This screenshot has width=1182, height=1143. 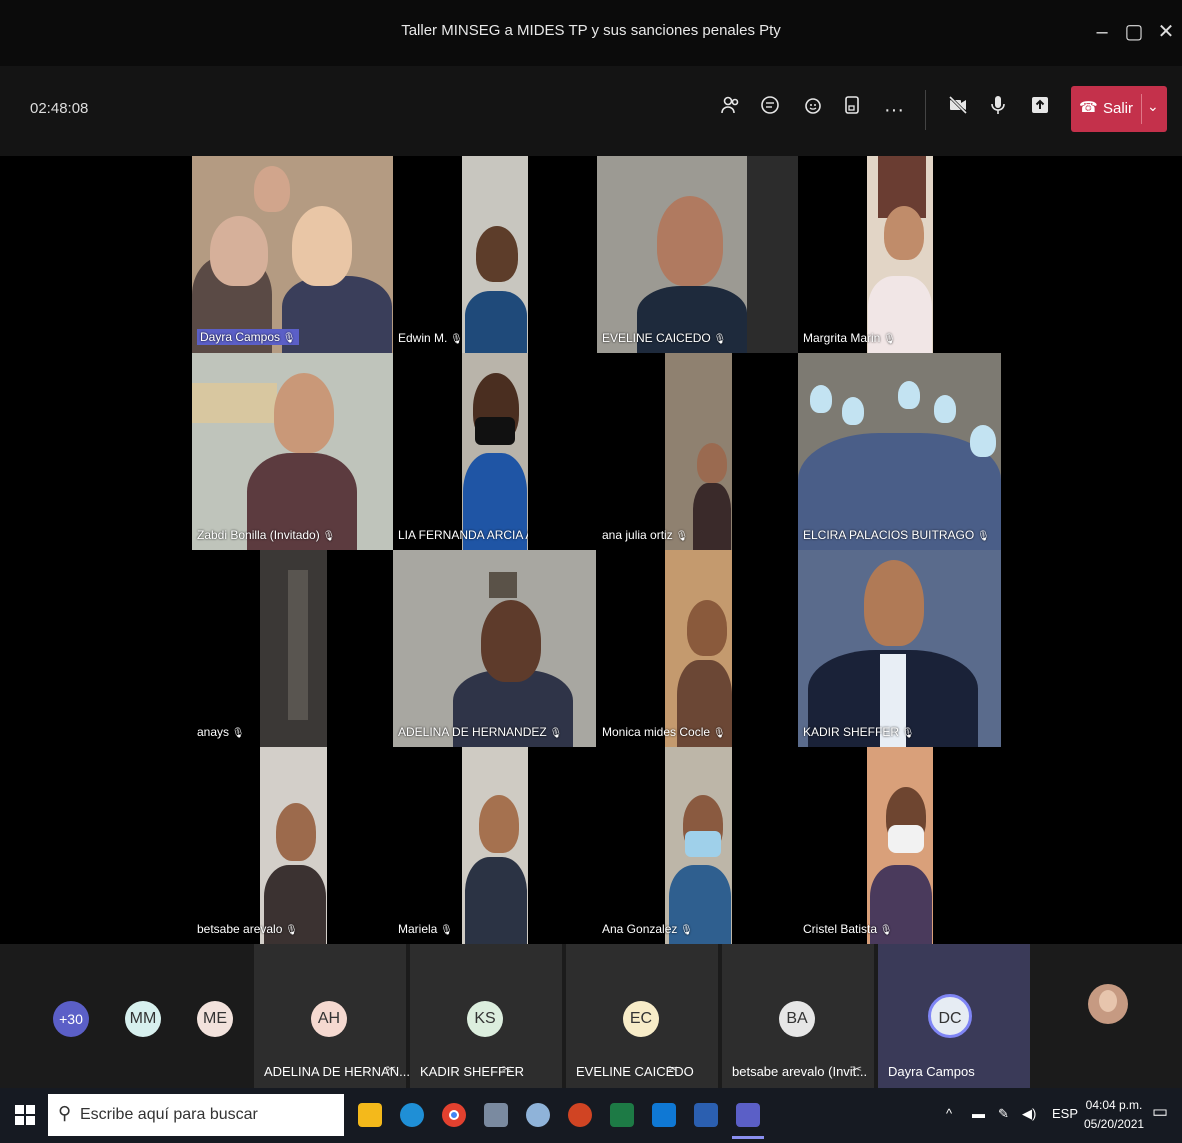 I want to click on share-screen-icon, so click(x=1040, y=110).